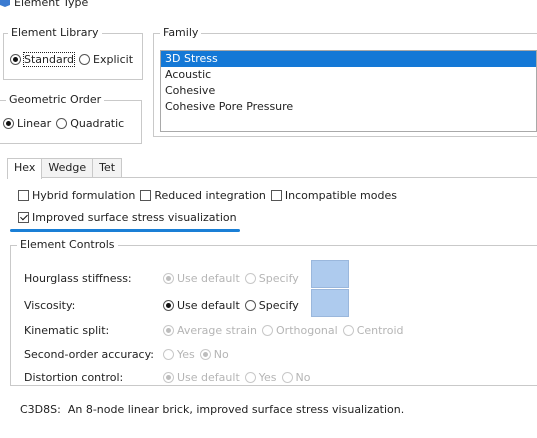 The width and height of the screenshot is (537, 438). Describe the element at coordinates (97, 123) in the screenshot. I see `quadratic-label: Quadratic` at that location.